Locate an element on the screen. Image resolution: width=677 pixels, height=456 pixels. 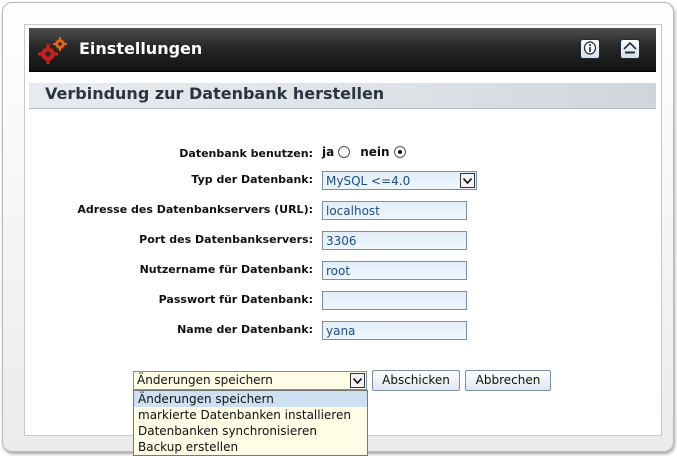
port-label: Port des Datenbankservers: is located at coordinates (226, 239).